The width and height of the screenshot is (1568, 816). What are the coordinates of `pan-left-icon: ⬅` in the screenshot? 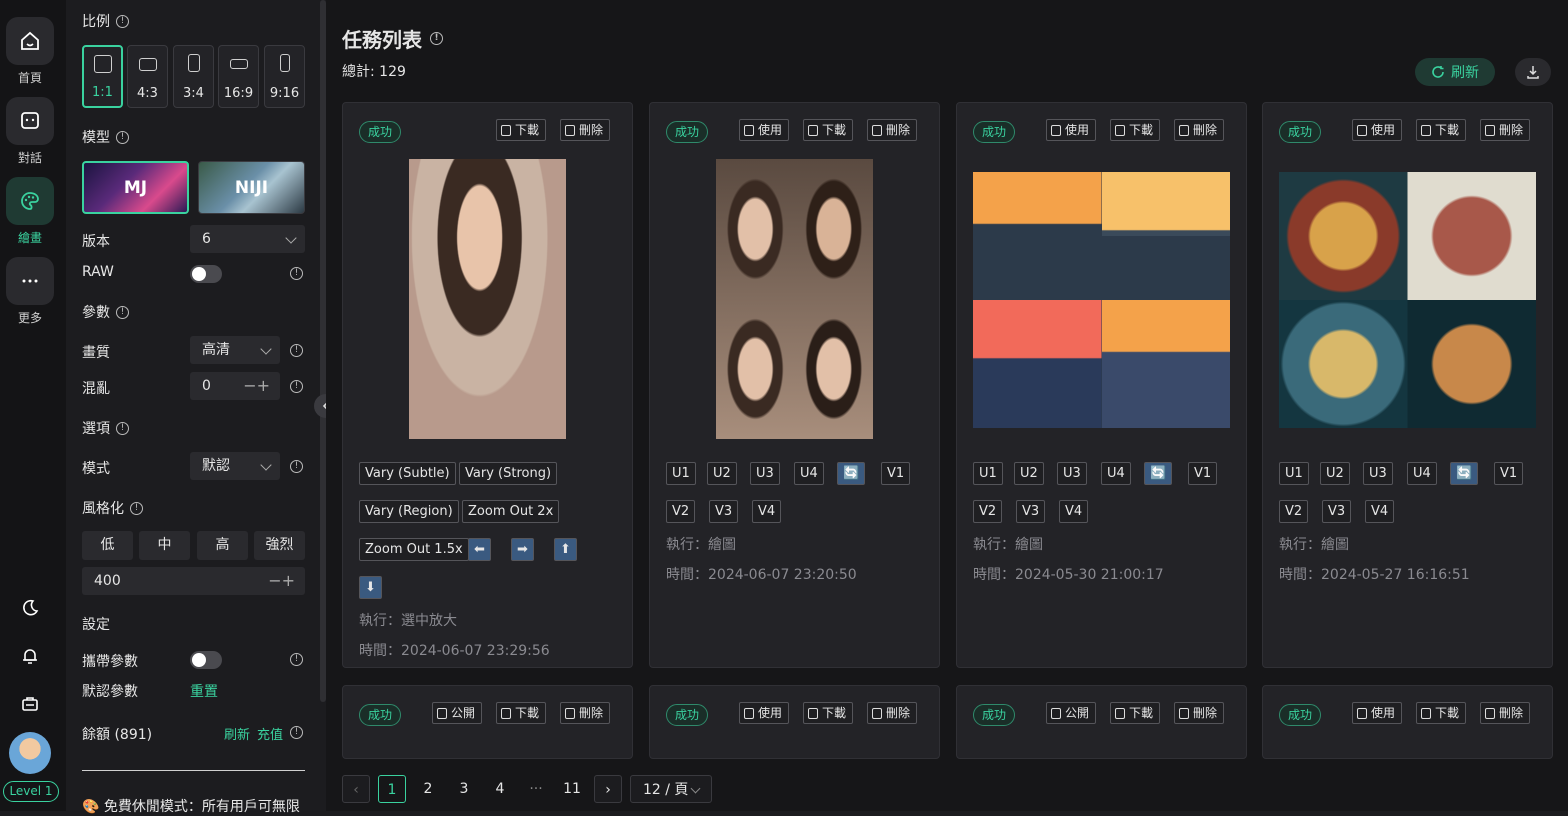 It's located at (479, 549).